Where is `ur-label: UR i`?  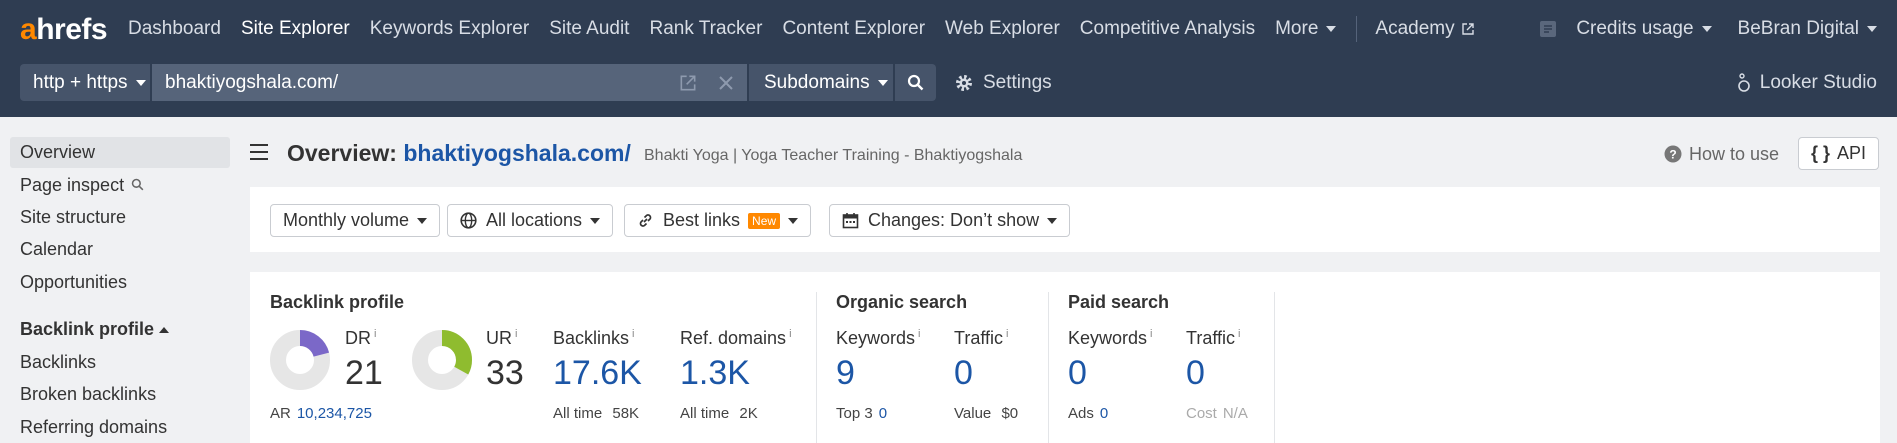 ur-label: UR i is located at coordinates (502, 338).